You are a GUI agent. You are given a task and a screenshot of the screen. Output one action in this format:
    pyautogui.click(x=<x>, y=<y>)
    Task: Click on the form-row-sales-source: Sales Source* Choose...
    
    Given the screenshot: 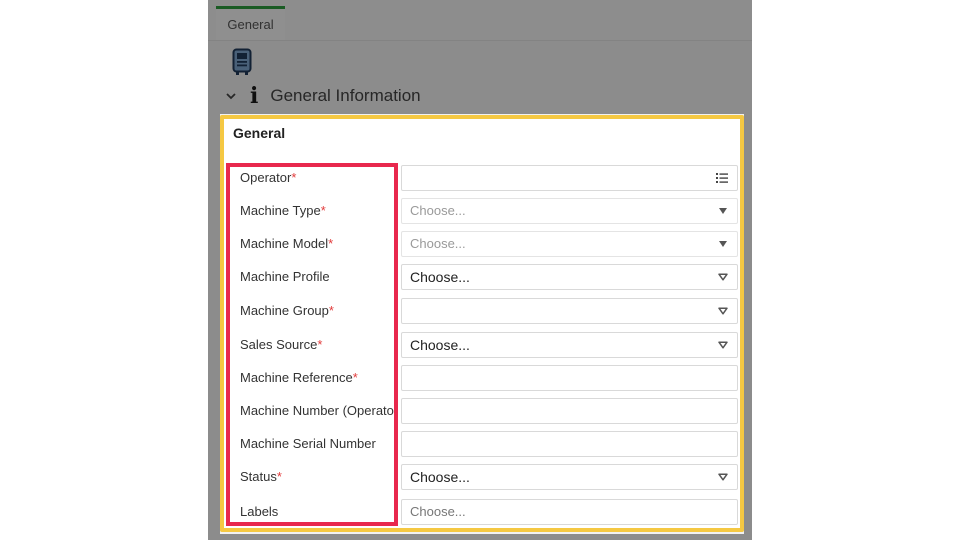 What is the action you would take?
    pyautogui.click(x=482, y=345)
    